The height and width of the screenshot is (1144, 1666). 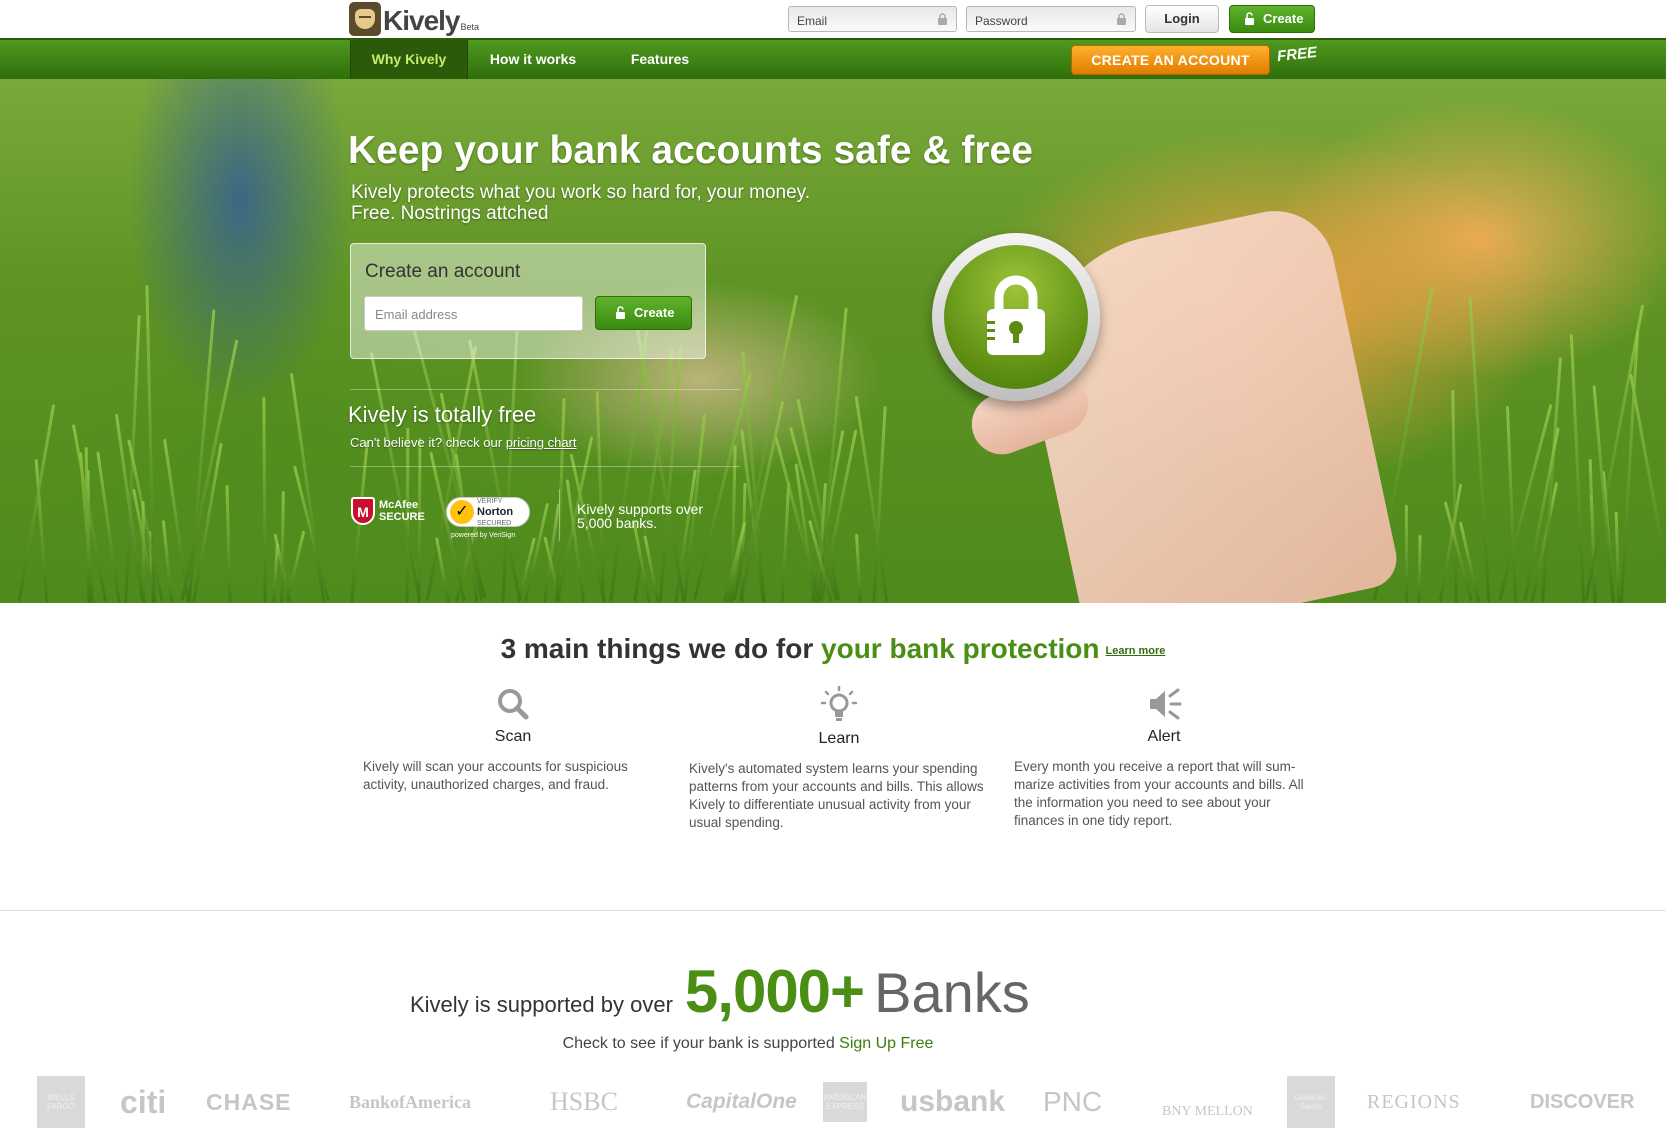 I want to click on norton-secured-label: SECURED, so click(x=494, y=523).